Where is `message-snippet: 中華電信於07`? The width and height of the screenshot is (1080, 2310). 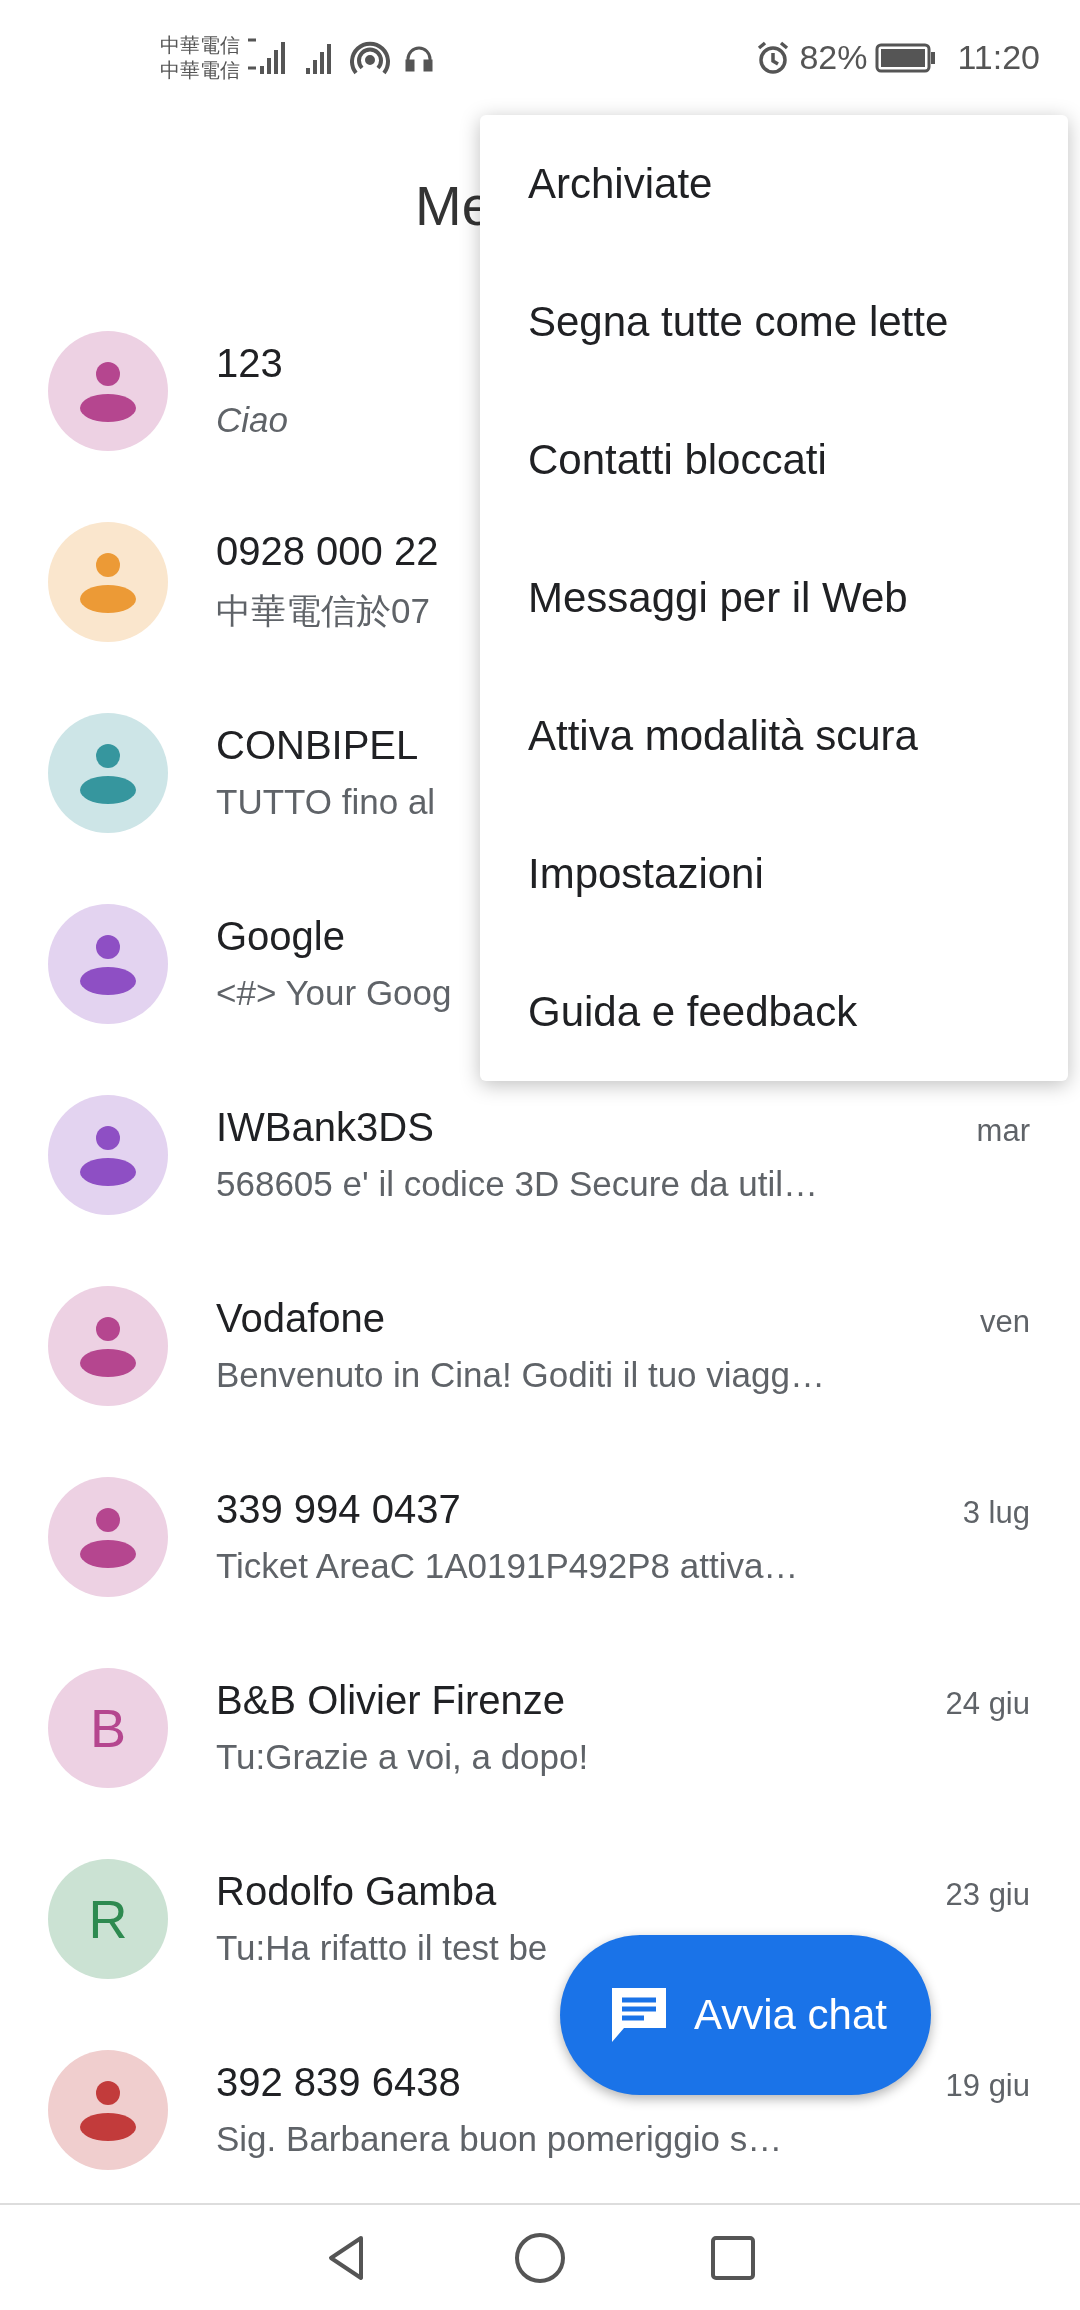
message-snippet: 中華電信於07 is located at coordinates (323, 610).